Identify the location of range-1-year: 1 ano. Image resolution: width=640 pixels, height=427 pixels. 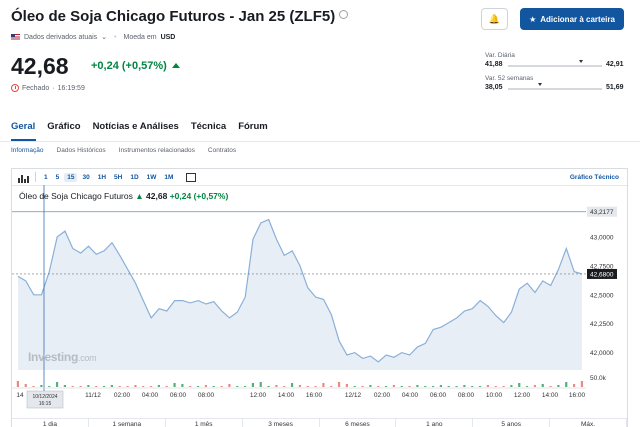
(435, 423).